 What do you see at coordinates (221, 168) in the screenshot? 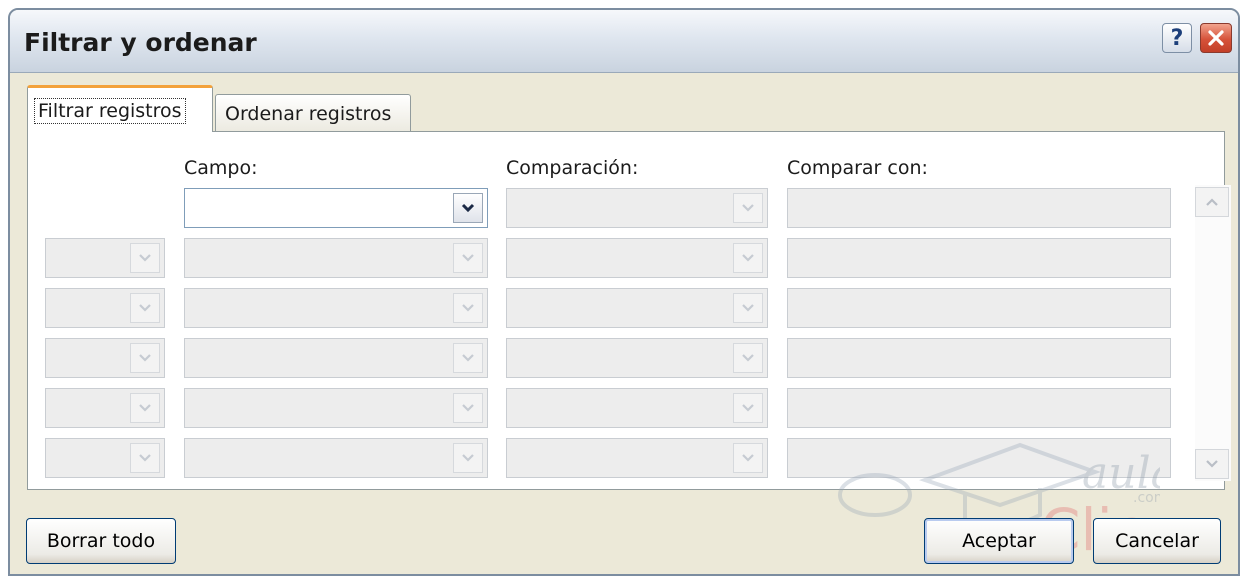
I see `field-column-header: Campo:` at bounding box center [221, 168].